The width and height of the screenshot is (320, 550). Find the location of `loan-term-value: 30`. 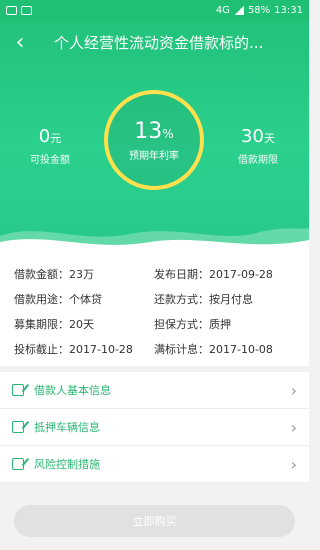

loan-term-value: 30 is located at coordinates (252, 136).